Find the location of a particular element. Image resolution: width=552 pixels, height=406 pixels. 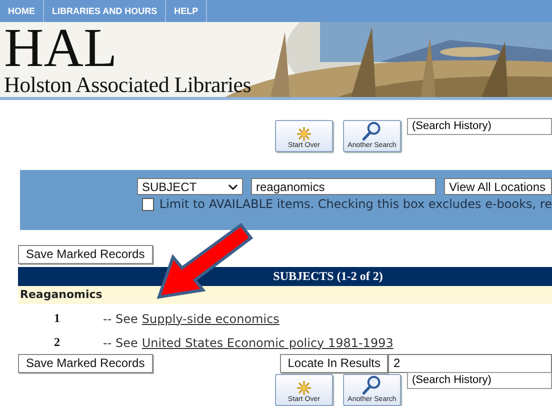

location-dropdown: View All Locations is located at coordinates (498, 186).